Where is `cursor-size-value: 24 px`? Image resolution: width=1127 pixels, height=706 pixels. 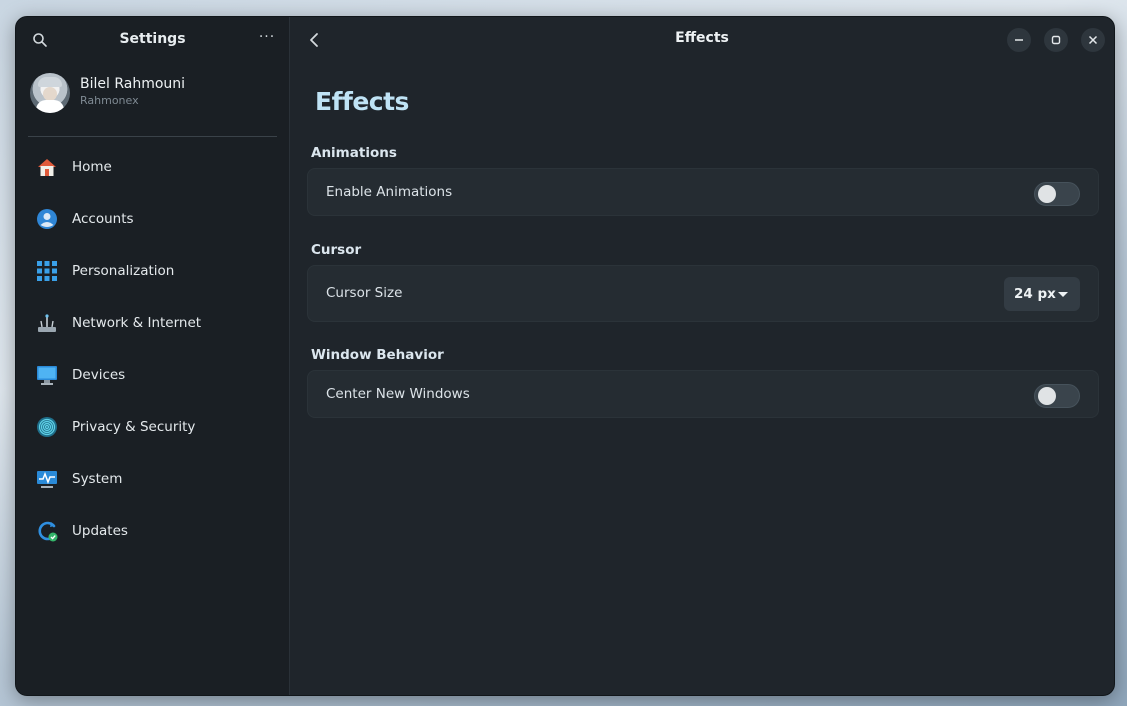
cursor-size-value: 24 px is located at coordinates (1035, 294).